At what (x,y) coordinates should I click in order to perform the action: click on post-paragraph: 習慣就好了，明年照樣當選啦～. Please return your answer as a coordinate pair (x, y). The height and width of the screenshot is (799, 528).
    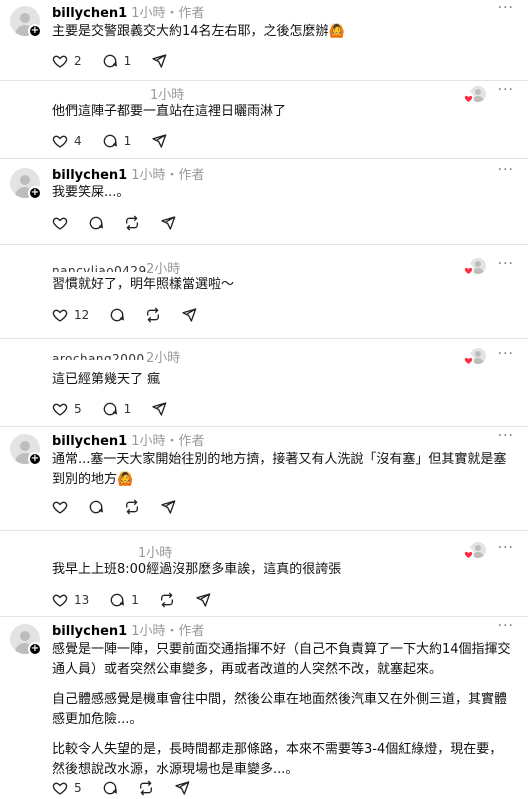
    Looking at the image, I should click on (143, 284).